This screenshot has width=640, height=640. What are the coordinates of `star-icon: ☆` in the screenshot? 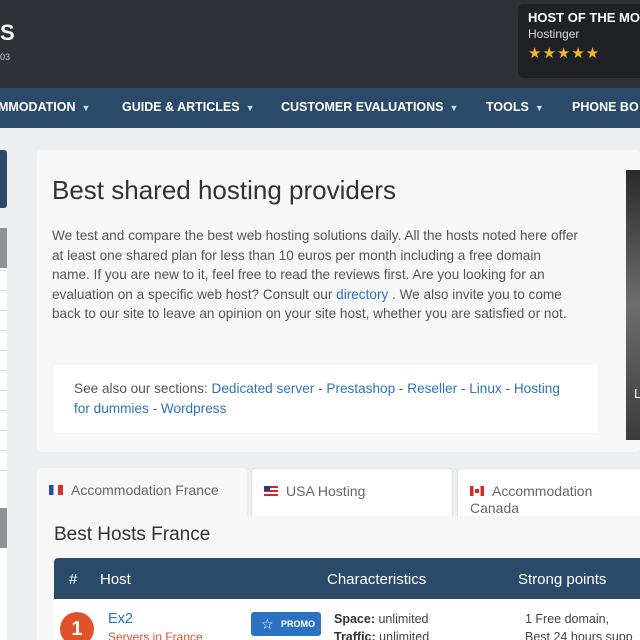 It's located at (267, 624).